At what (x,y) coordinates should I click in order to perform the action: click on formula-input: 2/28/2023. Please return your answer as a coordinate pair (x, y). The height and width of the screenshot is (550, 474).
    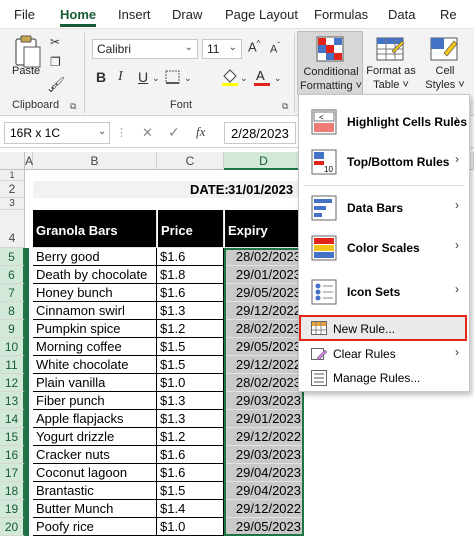
    Looking at the image, I should click on (260, 133).